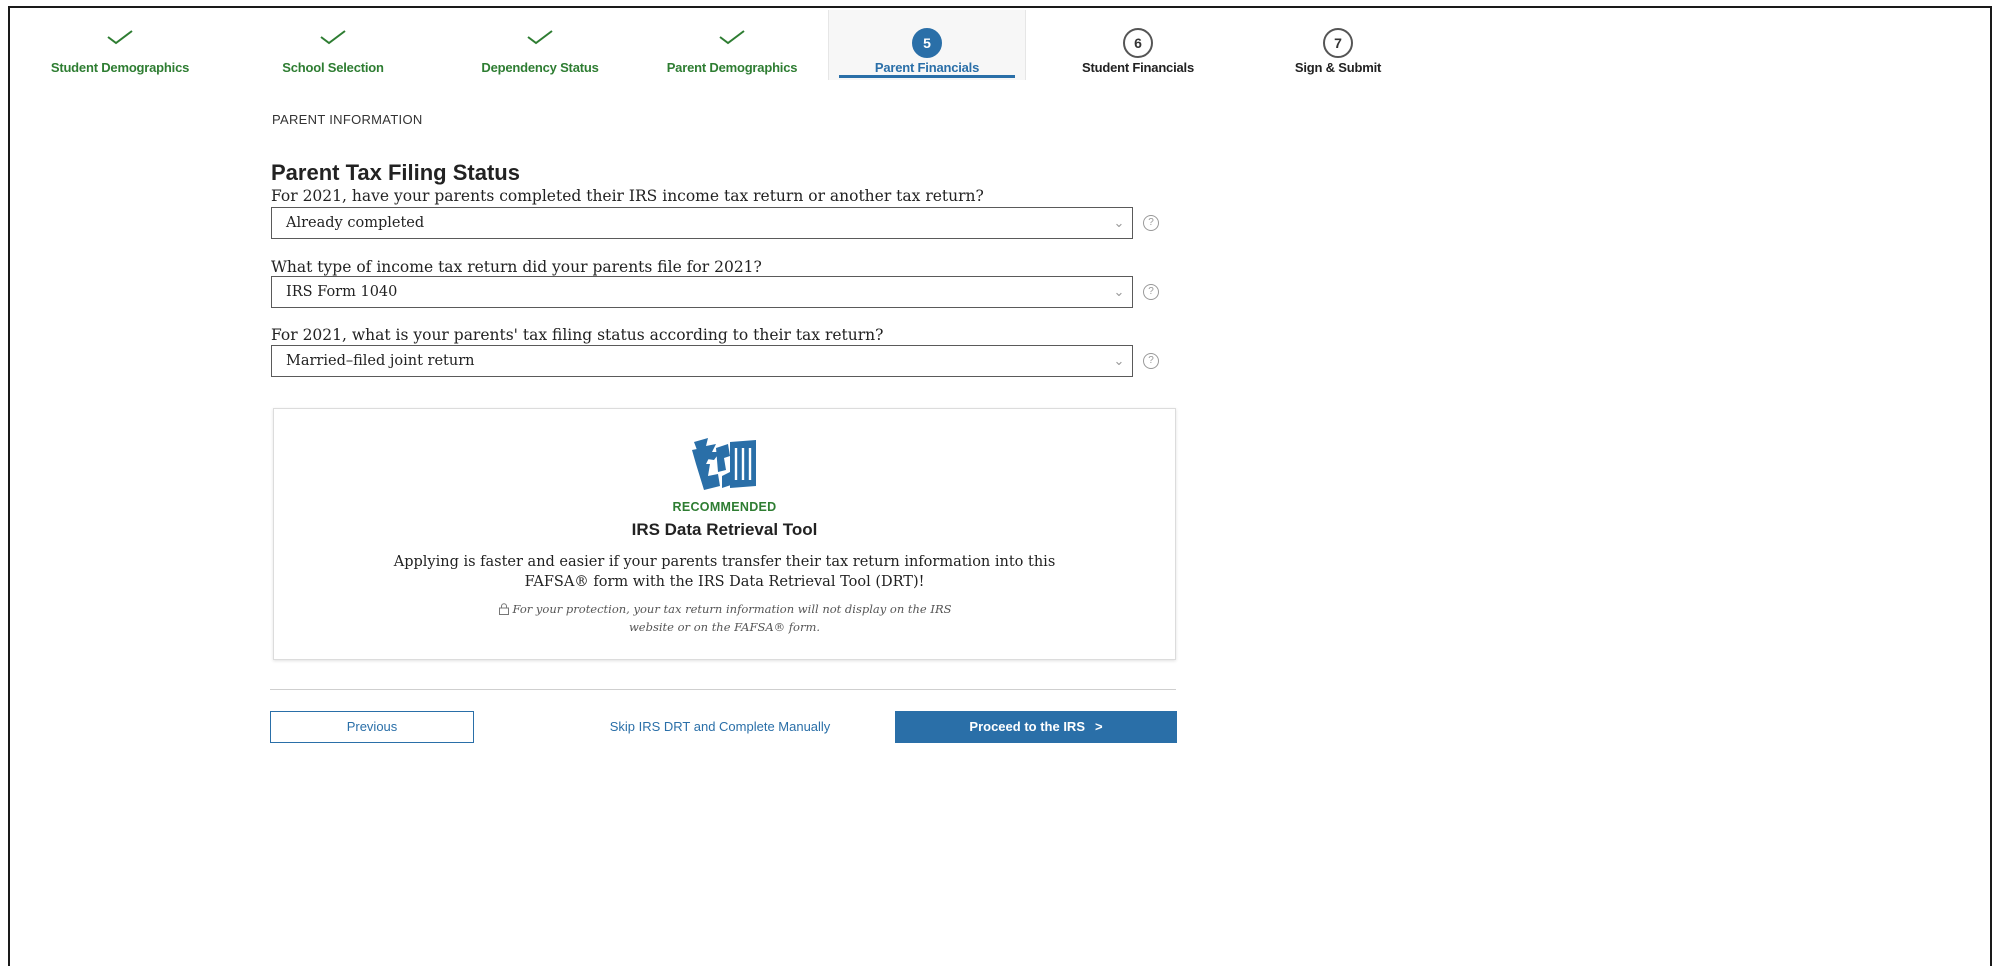  I want to click on previous-button: Previous, so click(372, 727).